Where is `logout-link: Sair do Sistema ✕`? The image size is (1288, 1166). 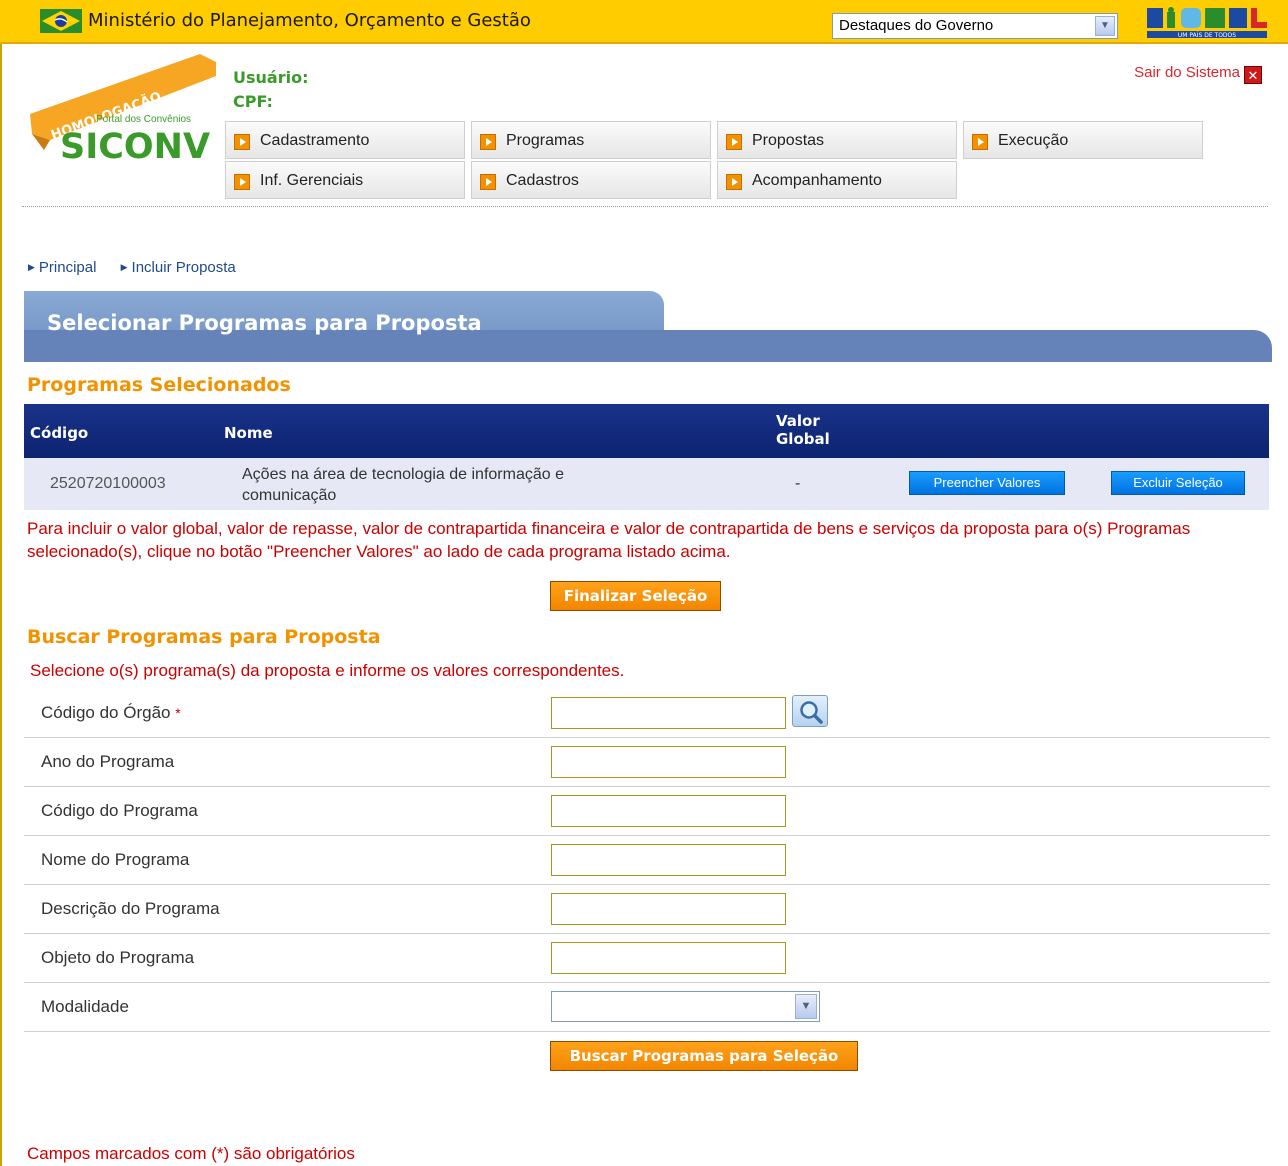 logout-link: Sair do Sistema ✕ is located at coordinates (1198, 74).